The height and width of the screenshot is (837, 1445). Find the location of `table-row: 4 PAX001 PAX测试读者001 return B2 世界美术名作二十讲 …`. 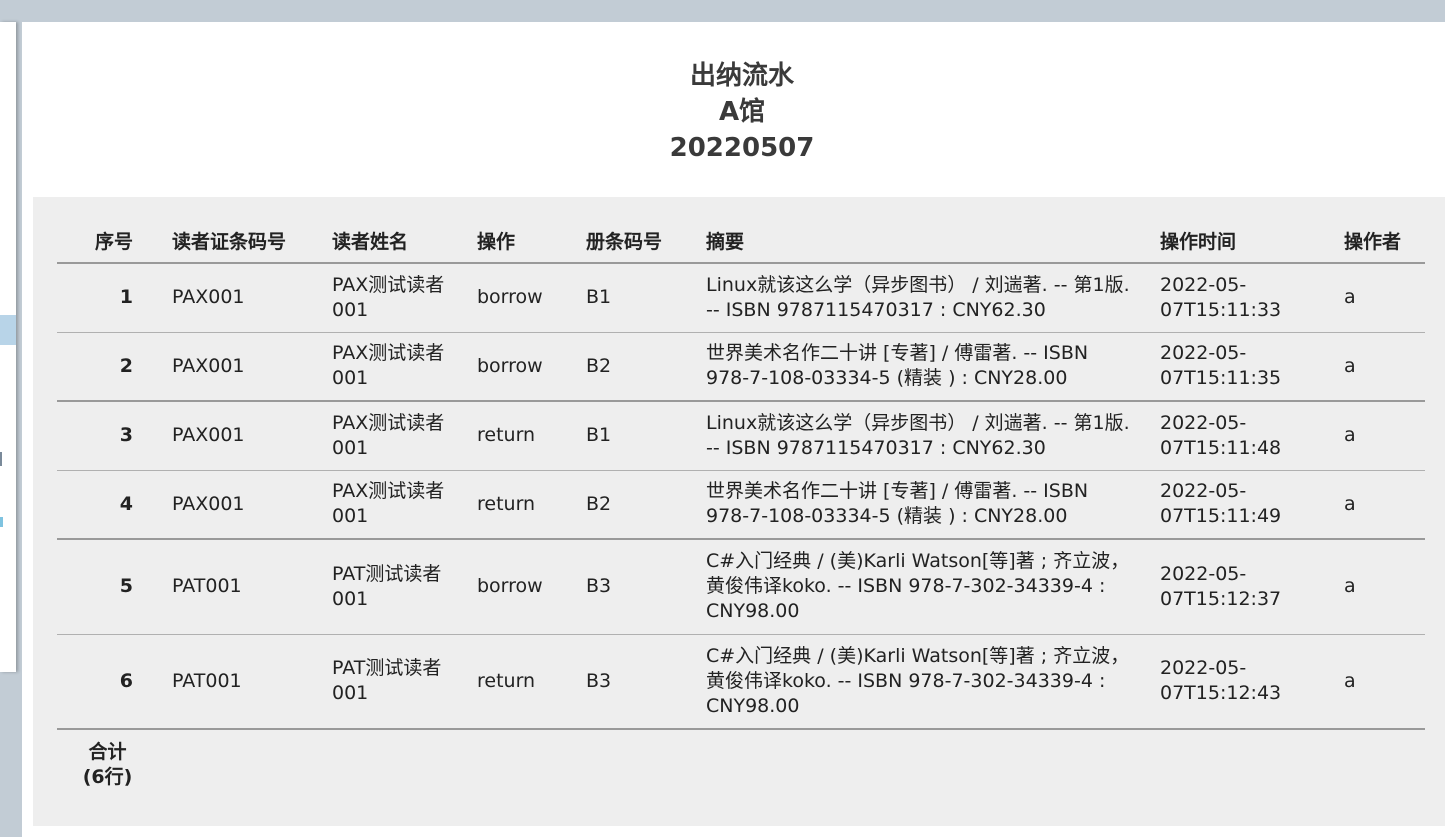

table-row: 4 PAX001 PAX测试读者001 return B2 世界美术名作二十讲 … is located at coordinates (741, 505).